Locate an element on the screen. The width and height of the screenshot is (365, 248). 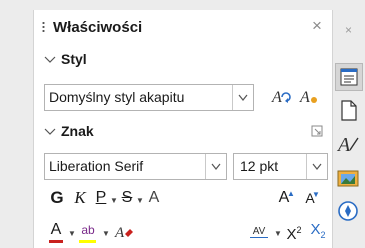
section-znak-header: Znak is located at coordinates (184, 133).